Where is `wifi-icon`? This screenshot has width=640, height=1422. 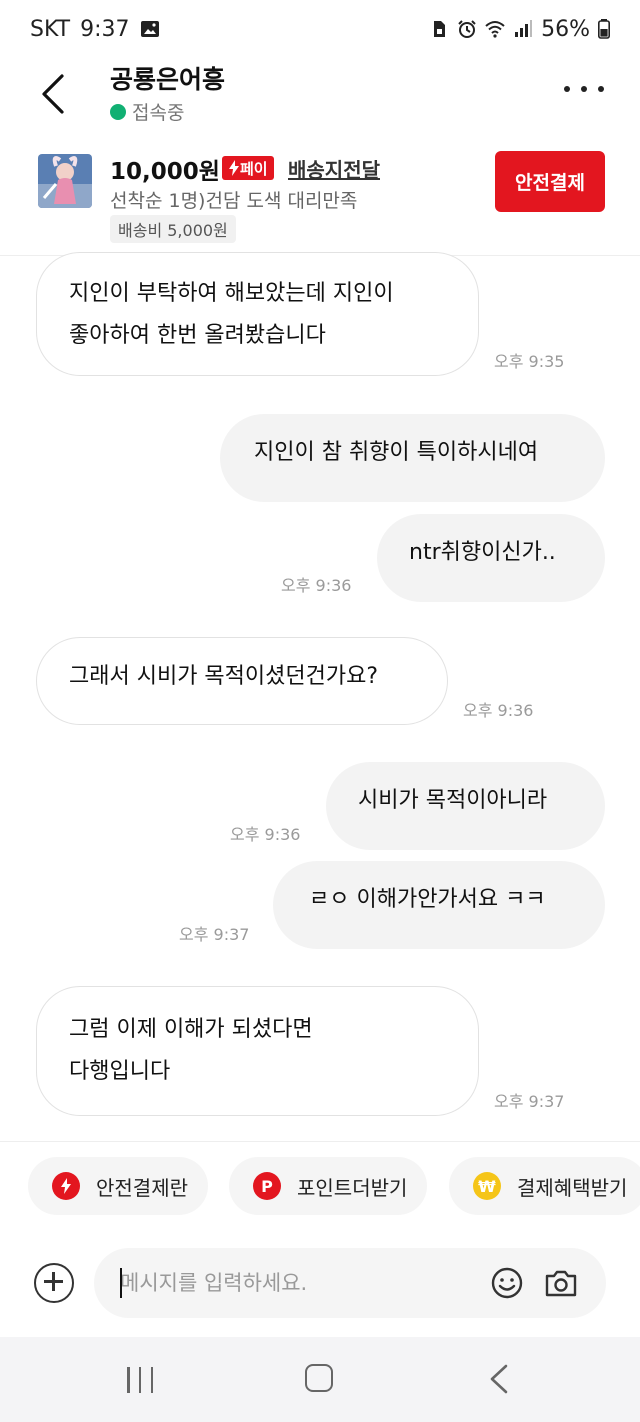
wifi-icon is located at coordinates (495, 29).